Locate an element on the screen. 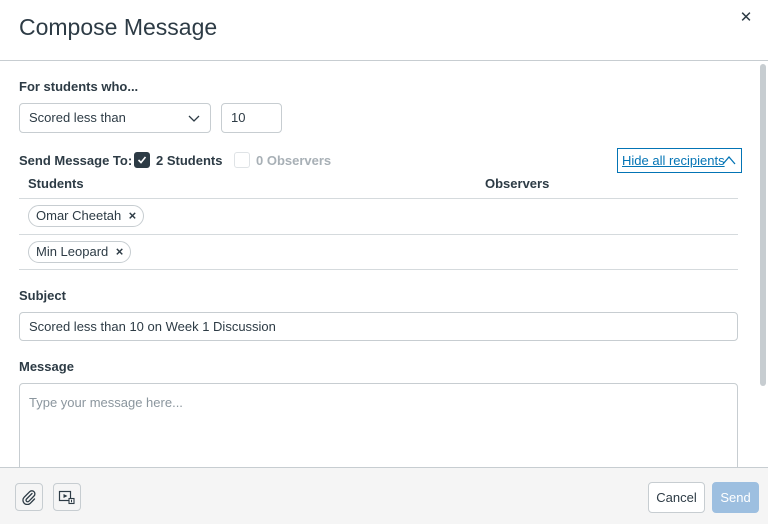 This screenshot has height=524, width=768. media-record-icon is located at coordinates (66, 497).